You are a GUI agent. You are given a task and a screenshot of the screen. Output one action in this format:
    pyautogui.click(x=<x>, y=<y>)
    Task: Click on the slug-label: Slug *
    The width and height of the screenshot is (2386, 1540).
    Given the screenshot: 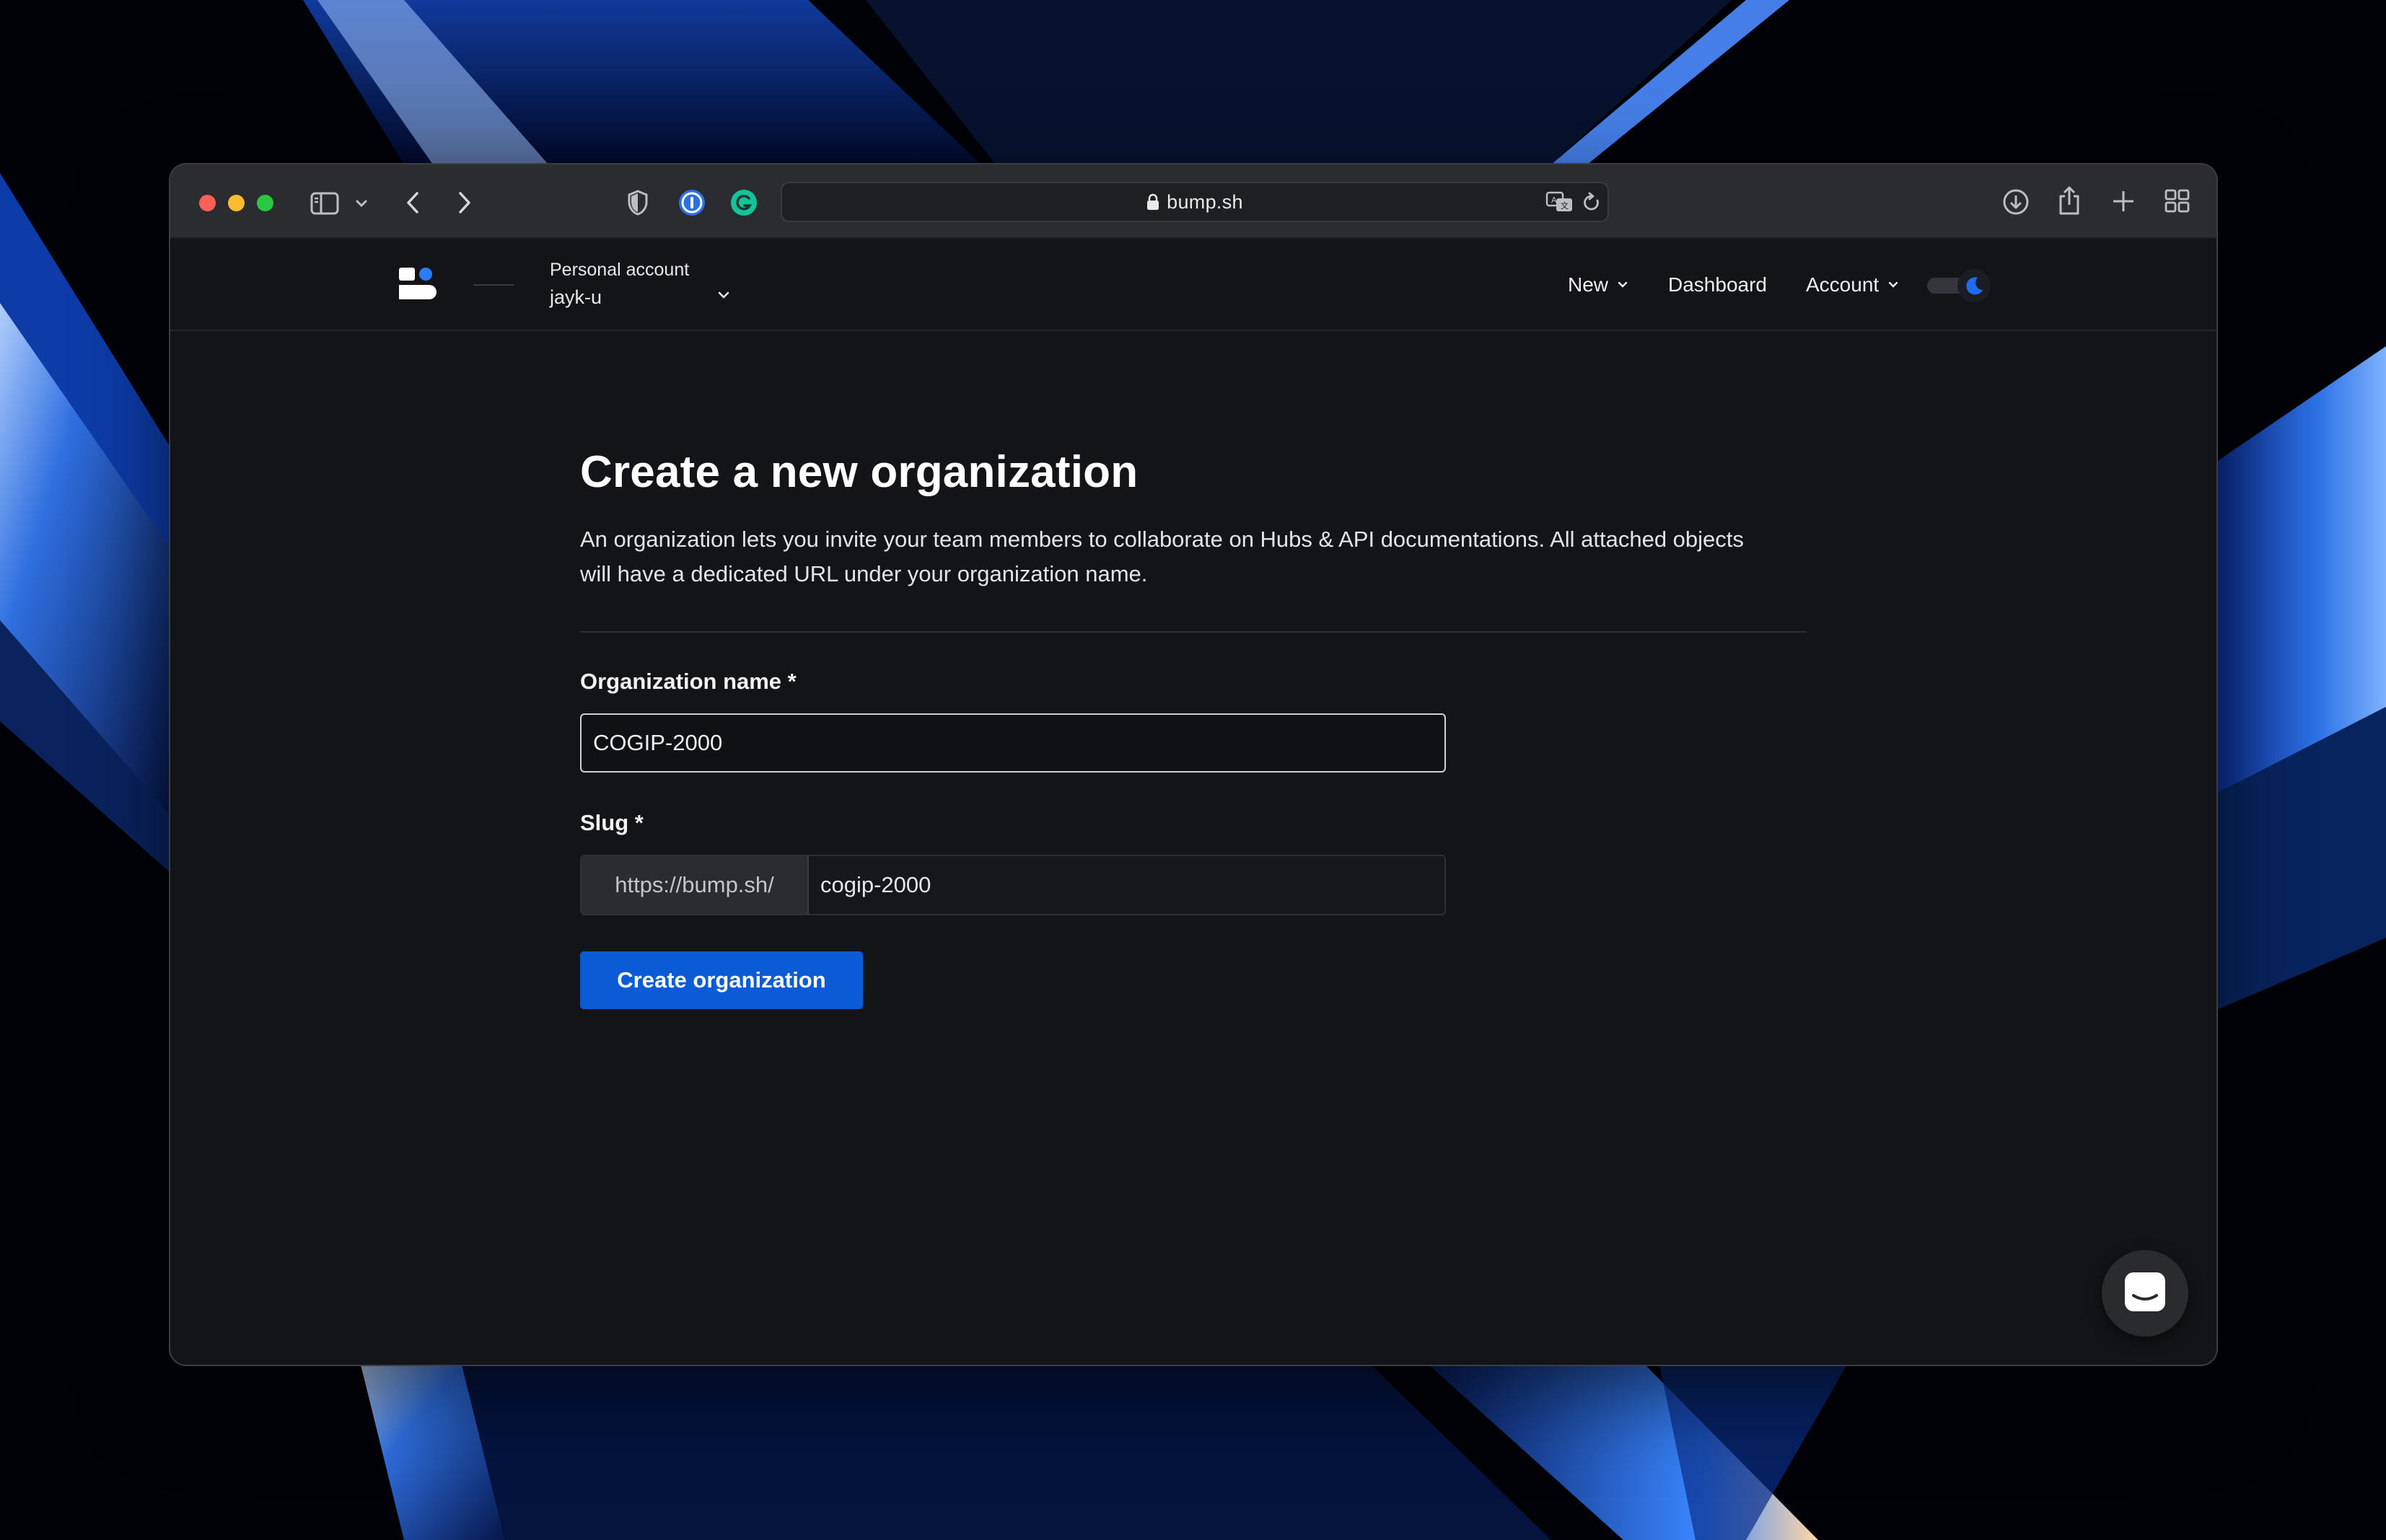 What is the action you would take?
    pyautogui.click(x=612, y=823)
    